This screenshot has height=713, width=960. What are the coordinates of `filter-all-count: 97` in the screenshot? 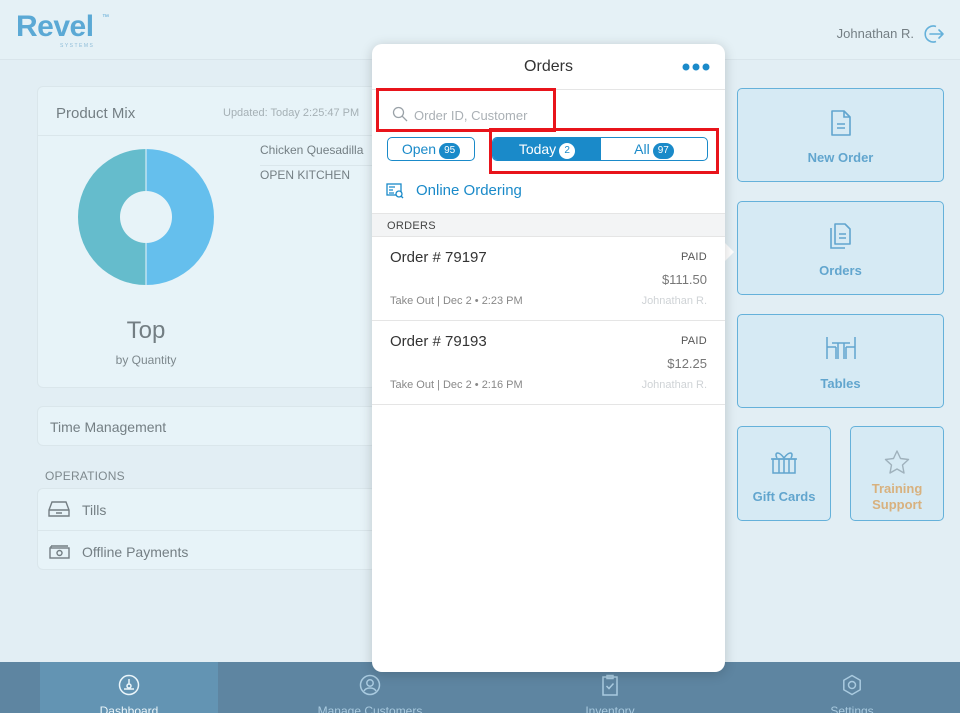 It's located at (663, 151).